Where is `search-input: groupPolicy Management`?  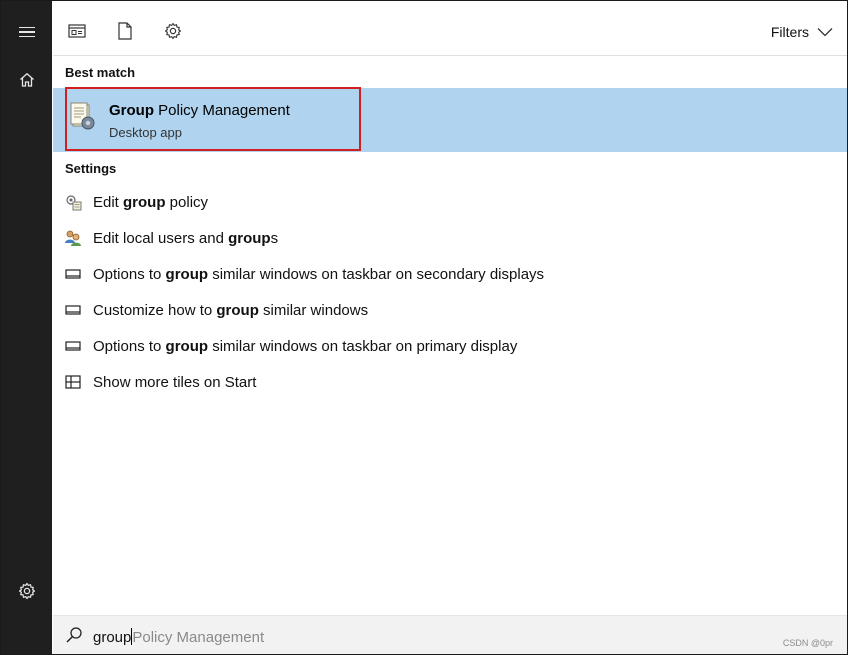
search-input: groupPolicy Management is located at coordinates (178, 637).